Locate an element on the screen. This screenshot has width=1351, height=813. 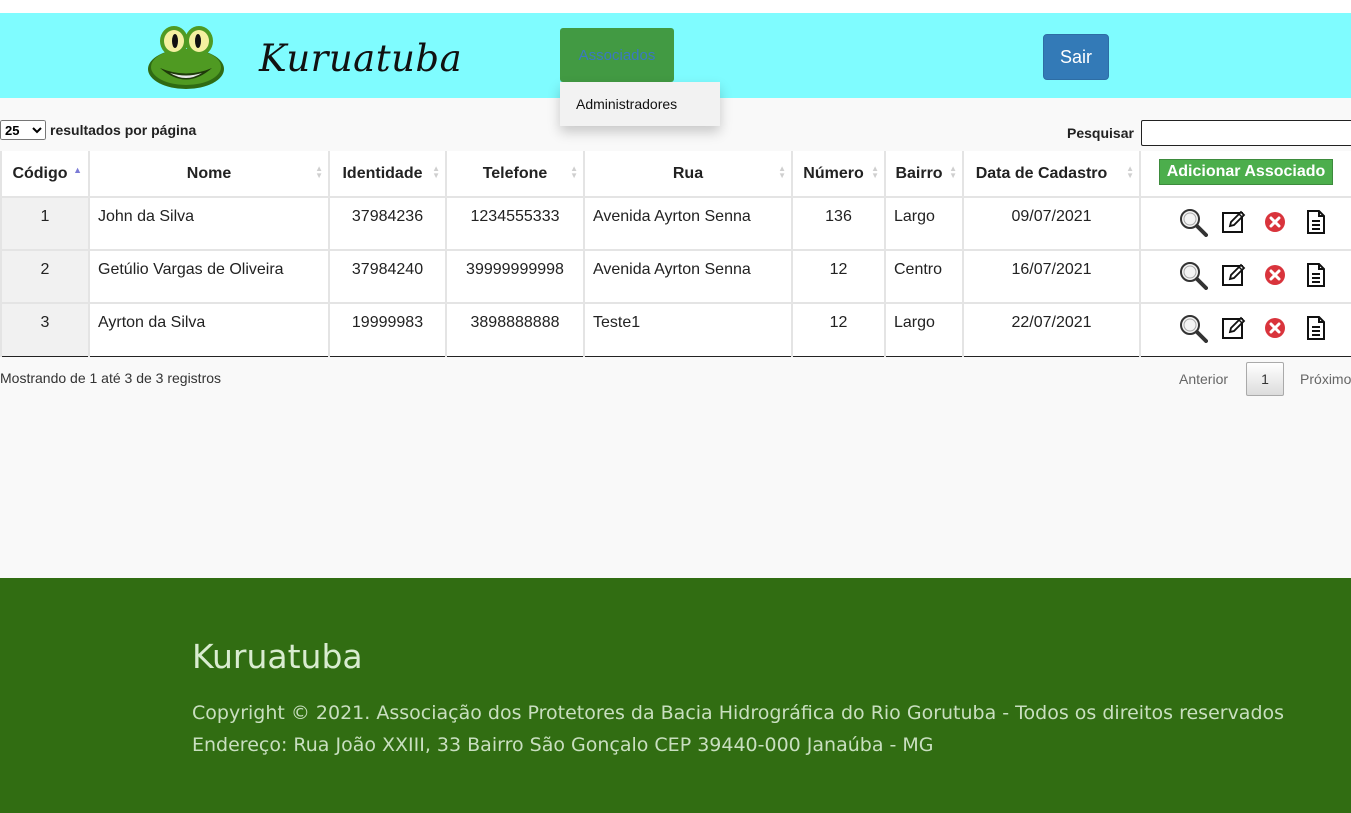
column-label: Código is located at coordinates (40, 173).